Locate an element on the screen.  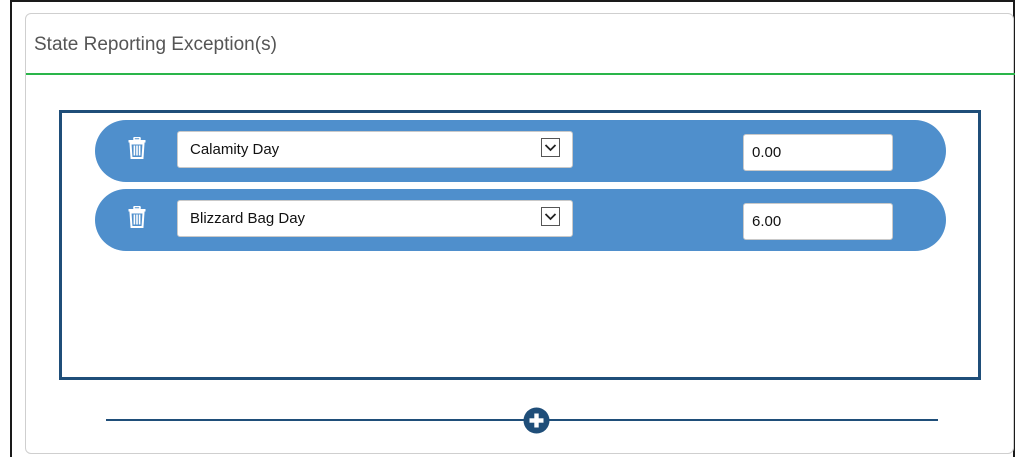
exception-type-select: Calamity Day is located at coordinates (375, 149).